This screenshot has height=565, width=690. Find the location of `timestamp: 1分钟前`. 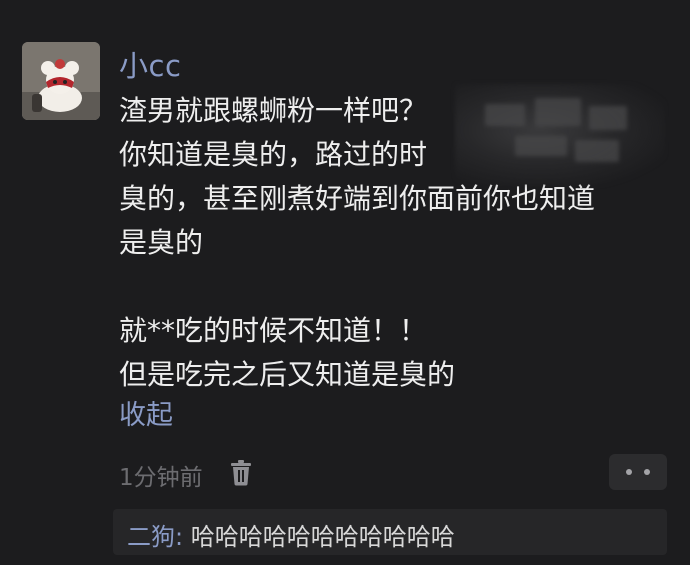

timestamp: 1分钟前 is located at coordinates (161, 478).